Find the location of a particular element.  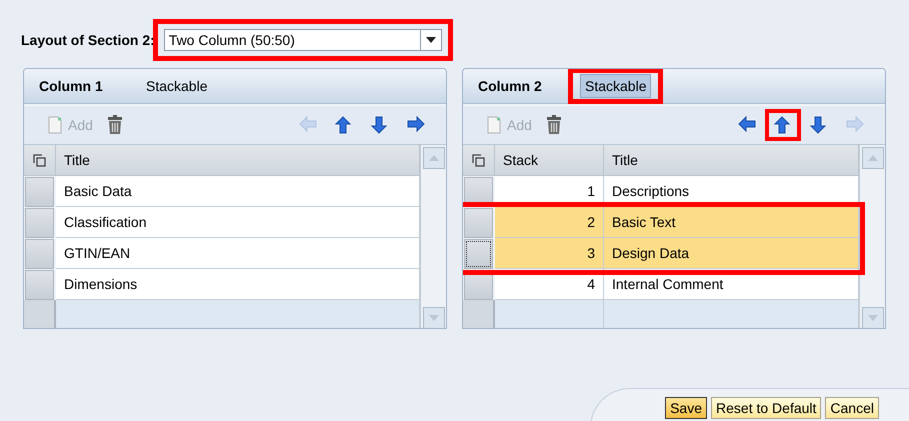

table-cell: 2 is located at coordinates (549, 222).